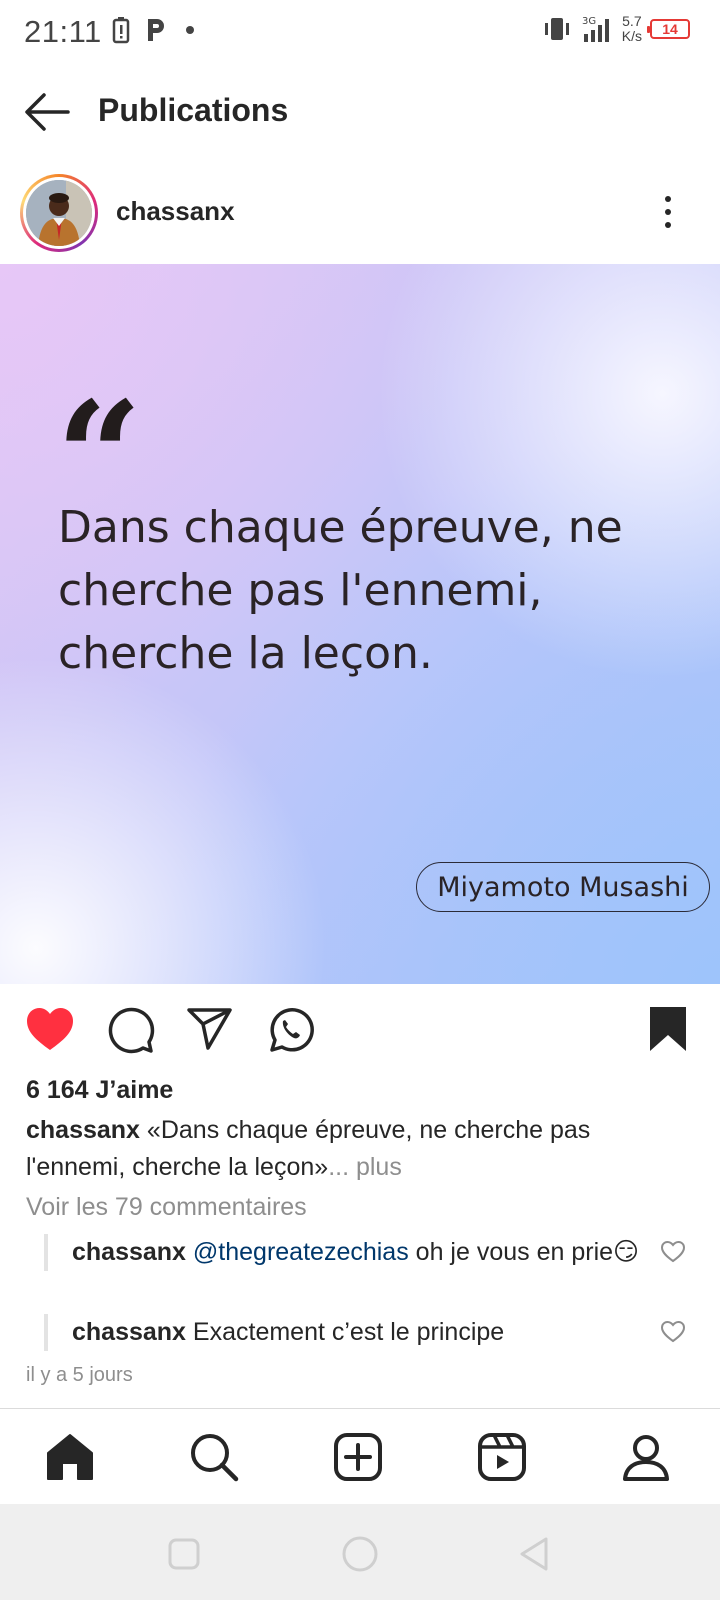 This screenshot has height=1600, width=720. Describe the element at coordinates (63, 31) in the screenshot. I see `status-time: 21:11` at that location.